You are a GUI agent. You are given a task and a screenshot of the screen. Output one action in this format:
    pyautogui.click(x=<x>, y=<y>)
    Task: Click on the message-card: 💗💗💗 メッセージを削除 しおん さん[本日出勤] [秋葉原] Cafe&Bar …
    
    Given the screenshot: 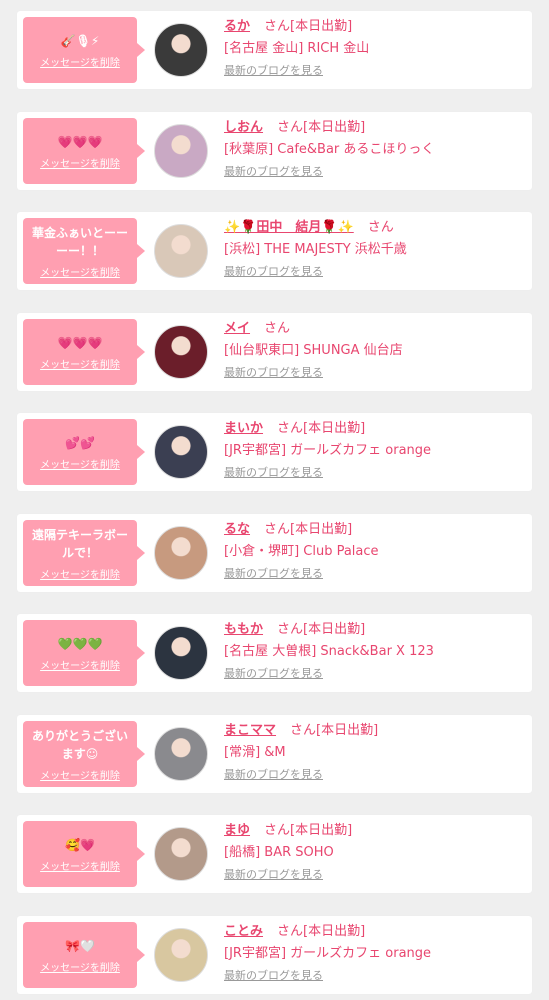 What is the action you would take?
    pyautogui.click(x=274, y=151)
    